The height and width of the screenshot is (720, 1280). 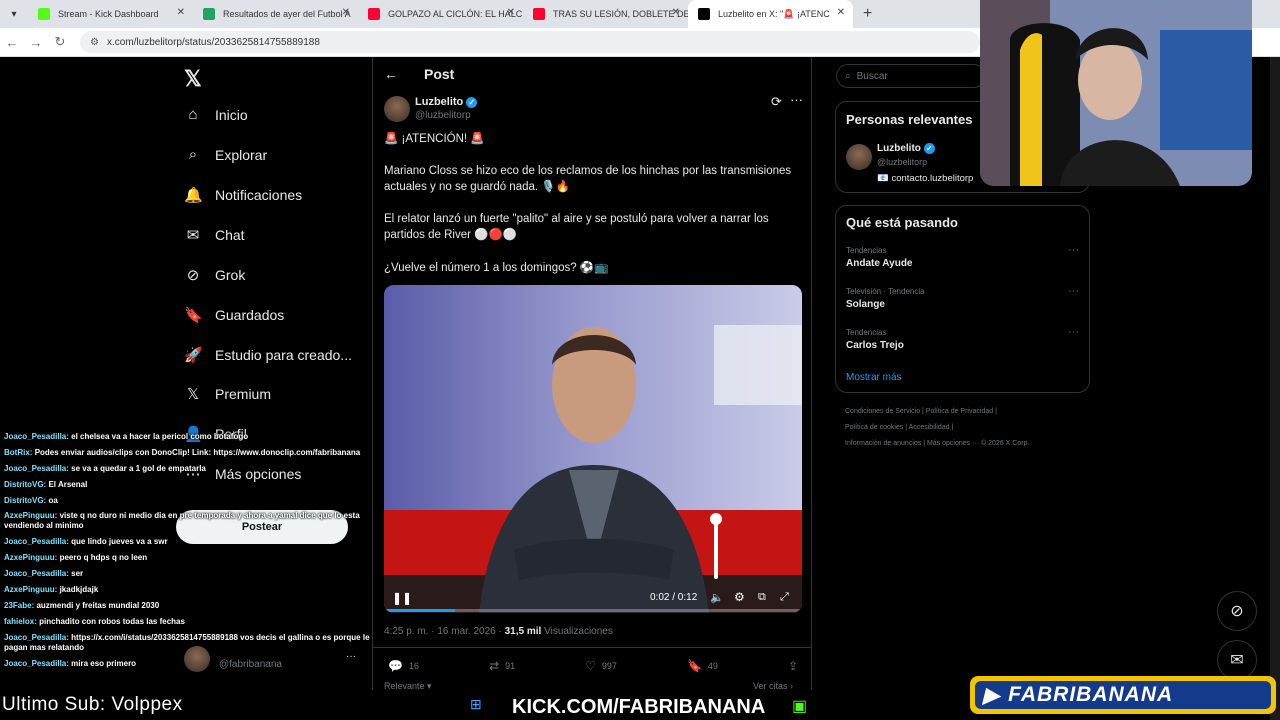 I want to click on tab-title: Stream - Kick Dashboard, so click(x=108, y=14).